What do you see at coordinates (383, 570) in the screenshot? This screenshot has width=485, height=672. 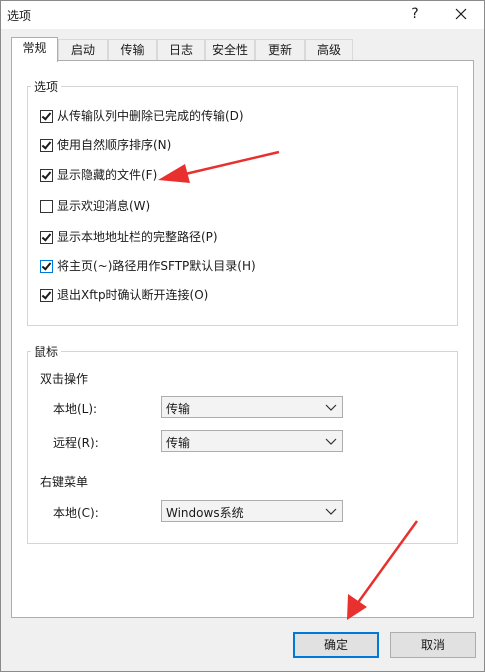 I see `annotation-arrow-ok-button` at bounding box center [383, 570].